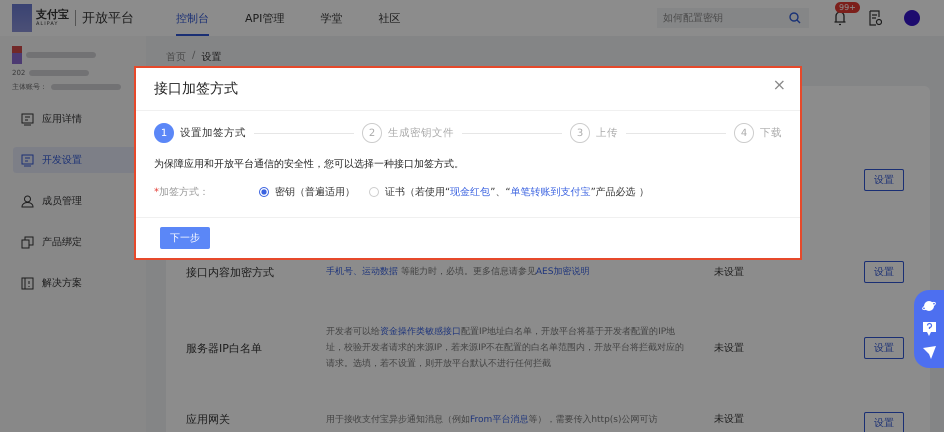 This screenshot has width=944, height=432. I want to click on field-label: 加签方式：, so click(184, 192).